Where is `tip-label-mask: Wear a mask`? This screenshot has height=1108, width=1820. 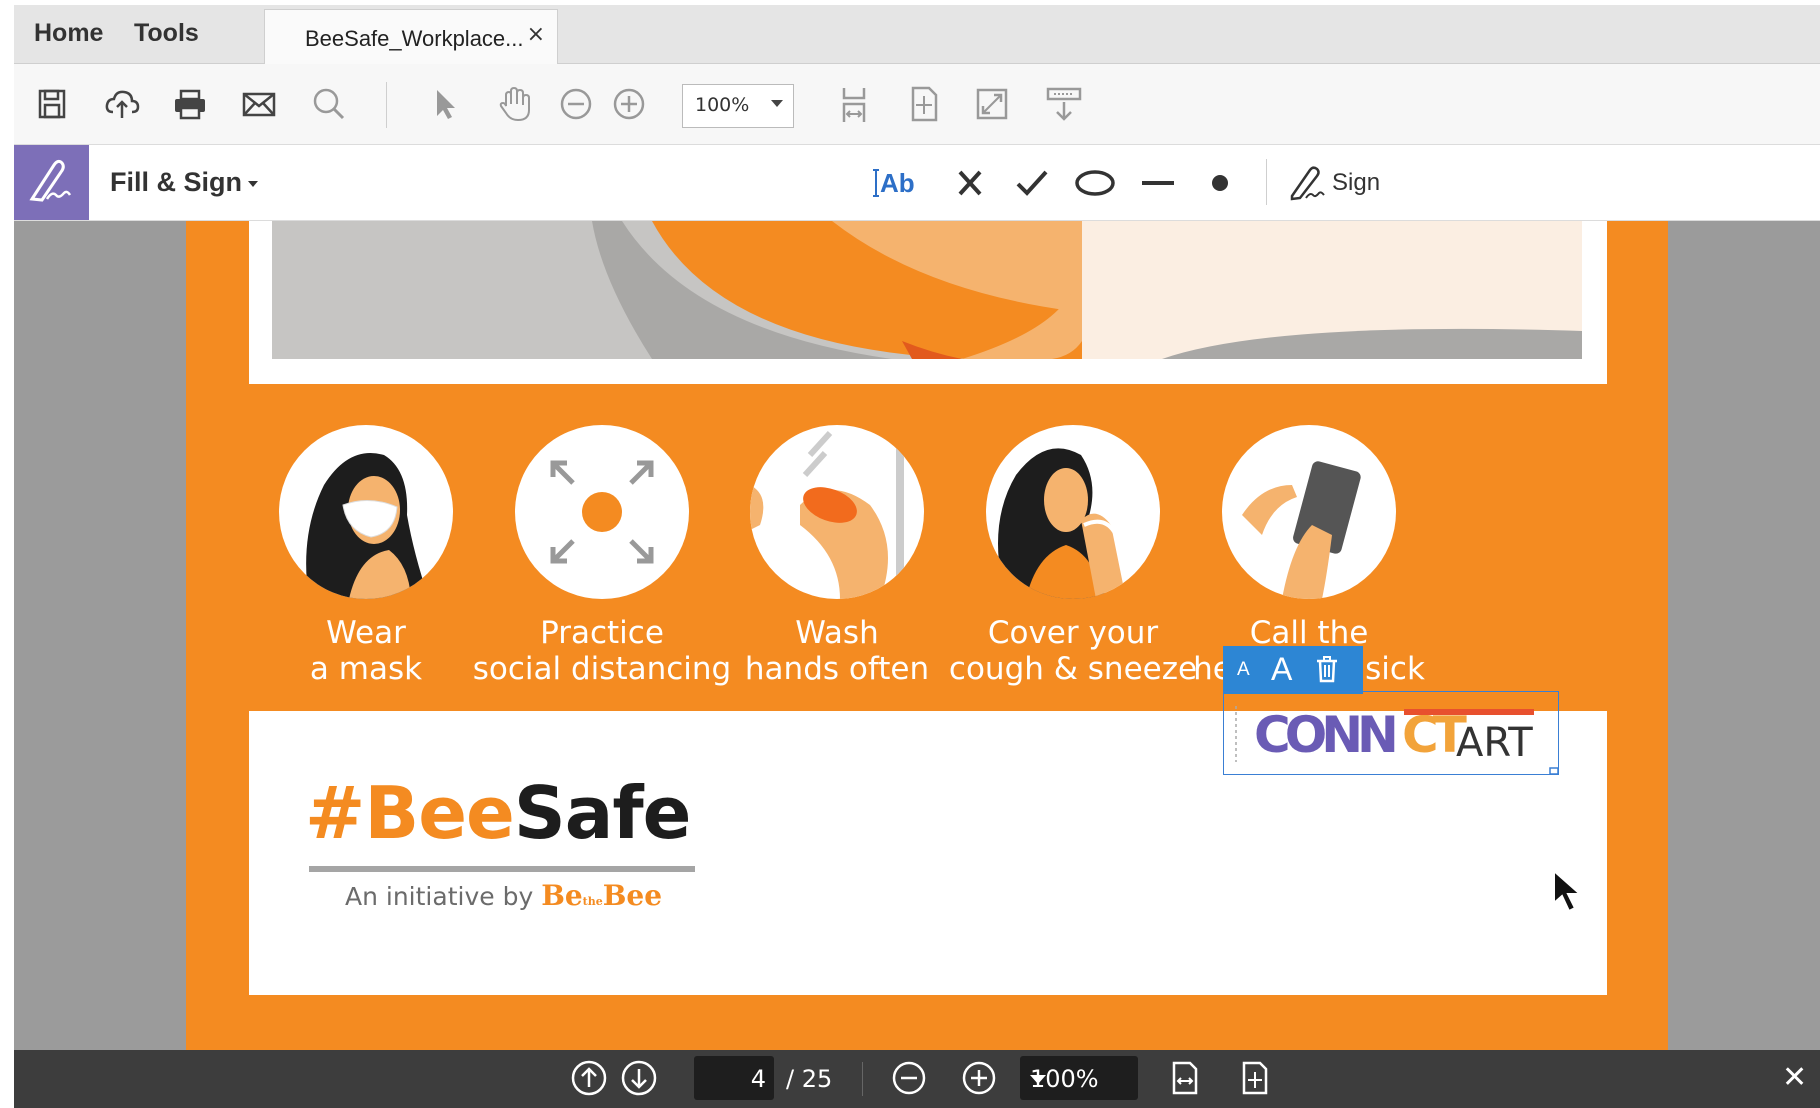
tip-label-mask: Wear a mask is located at coordinates (366, 651).